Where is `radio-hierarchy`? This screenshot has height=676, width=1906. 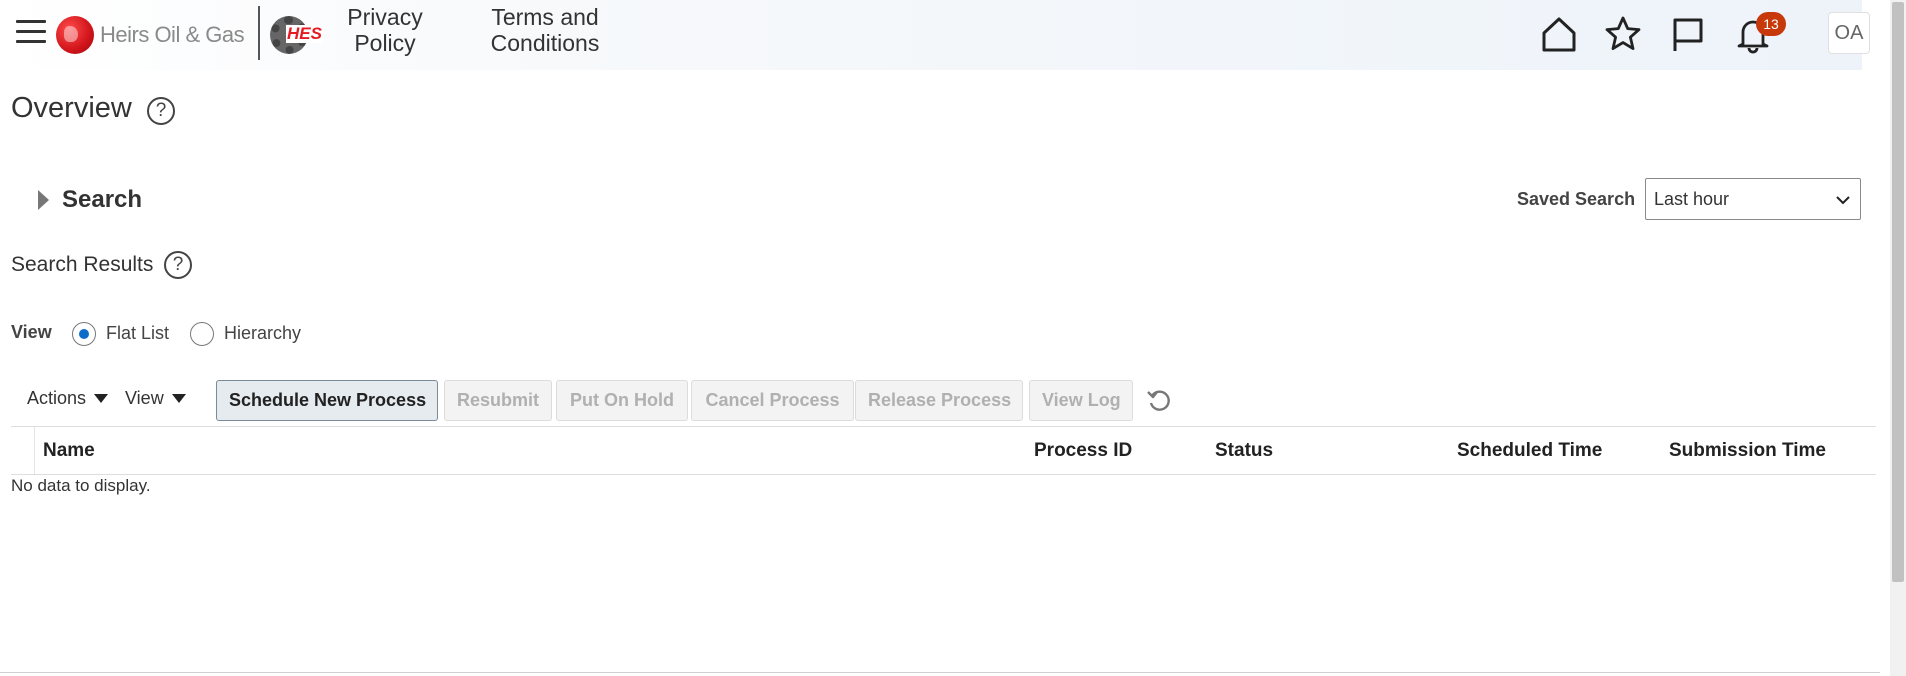
radio-hierarchy is located at coordinates (202, 334).